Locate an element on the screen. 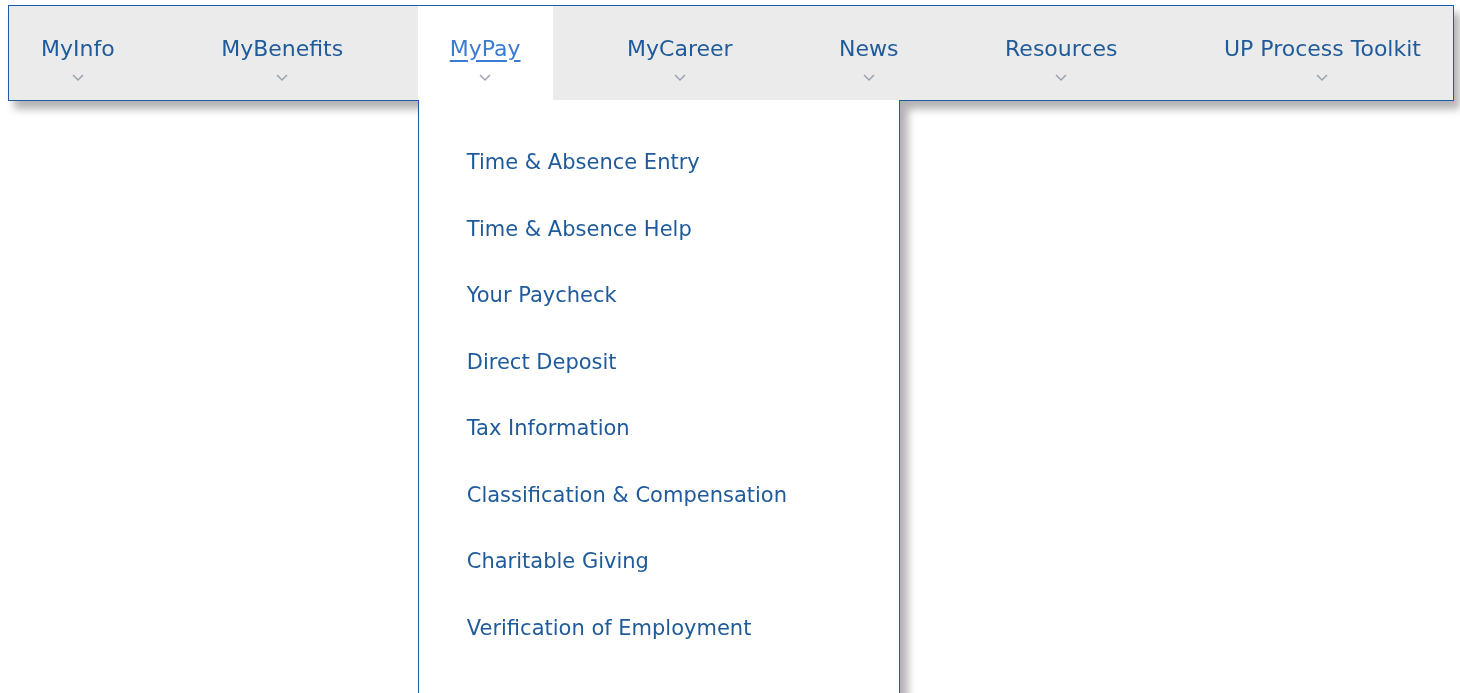  nav-tab: News is located at coordinates (869, 53).